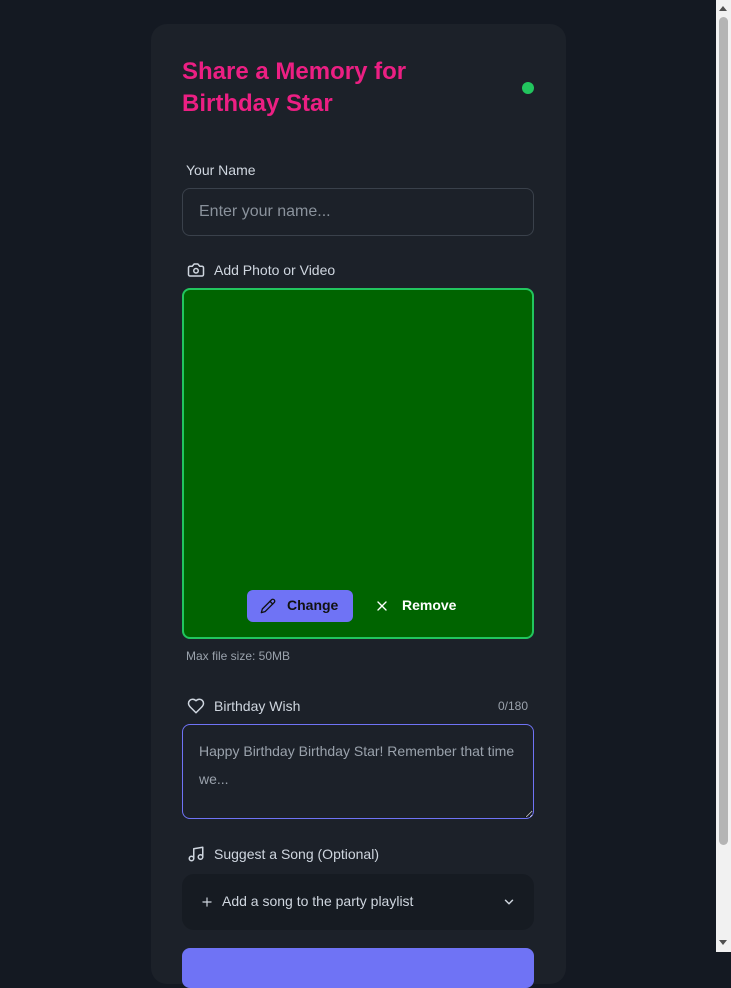  Describe the element at coordinates (528, 88) in the screenshot. I see `status-indicator` at that location.